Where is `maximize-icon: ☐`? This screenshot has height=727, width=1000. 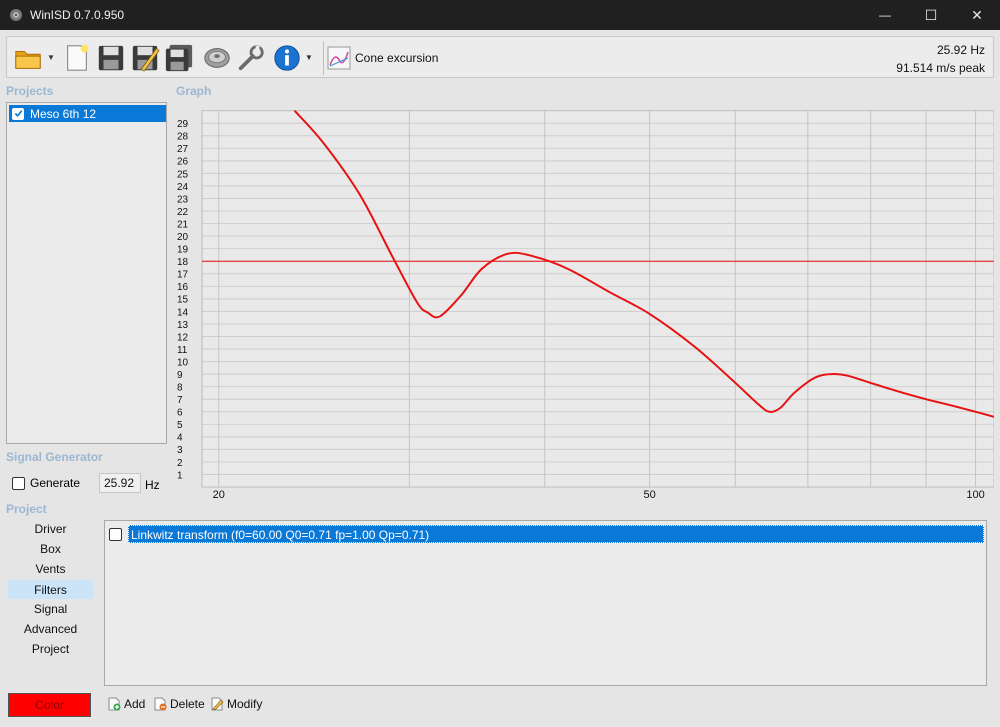 maximize-icon: ☐ is located at coordinates (931, 14).